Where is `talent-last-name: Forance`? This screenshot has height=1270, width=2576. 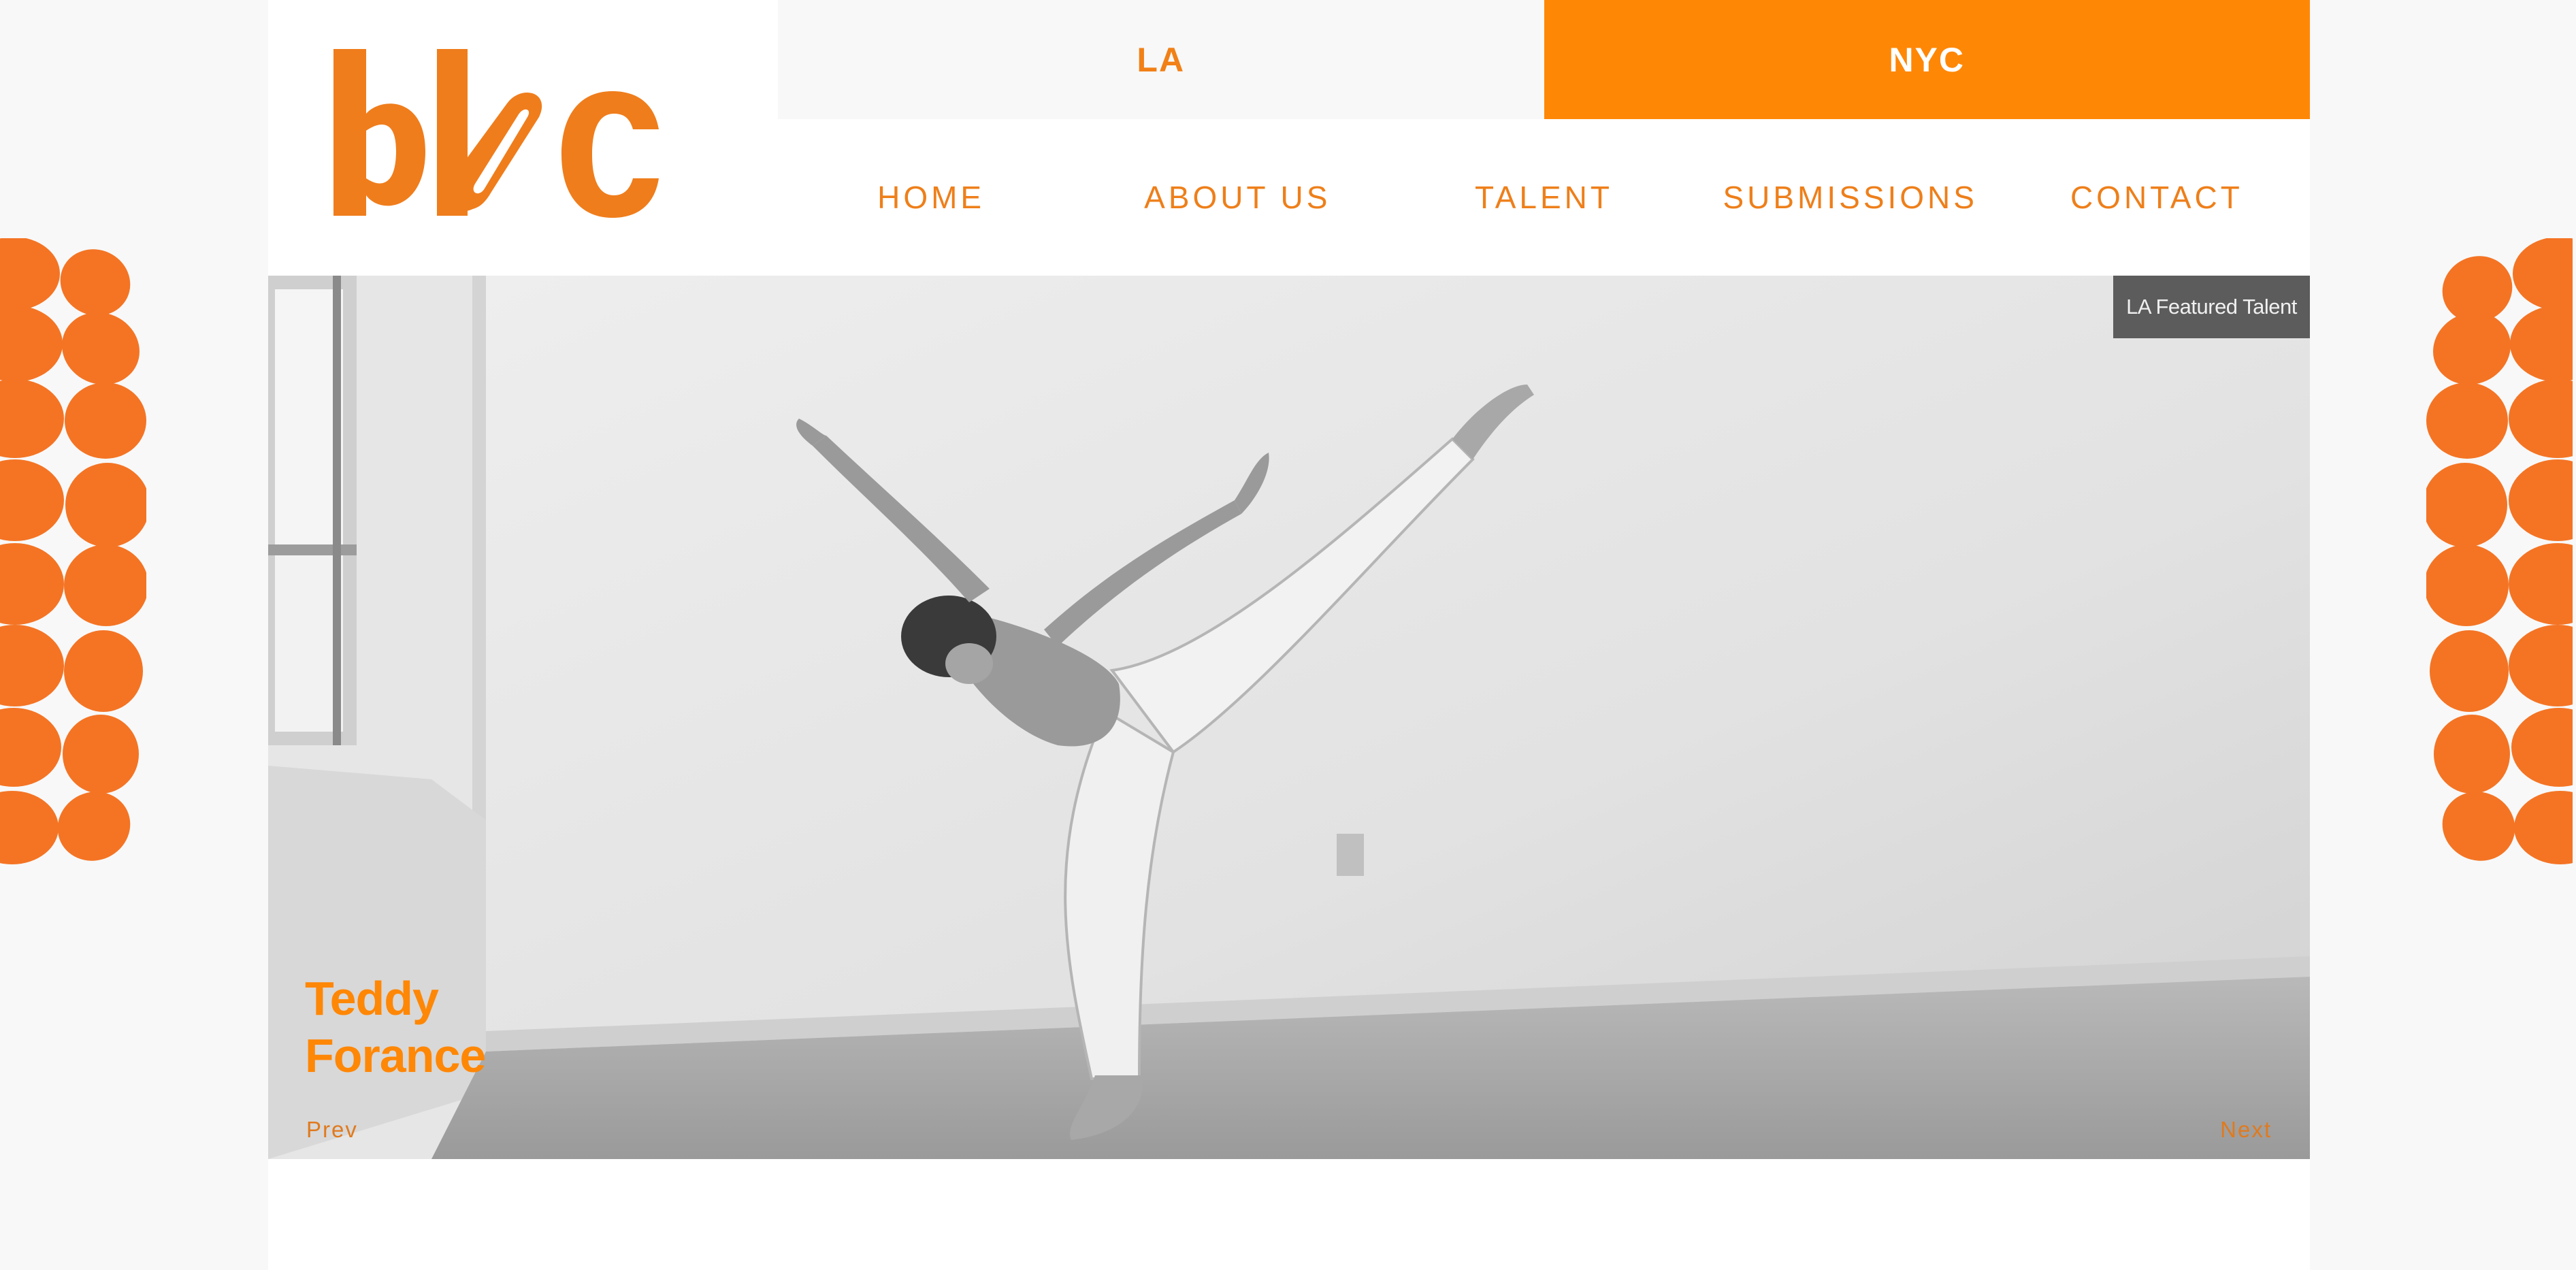
talent-last-name: Forance is located at coordinates (395, 1055).